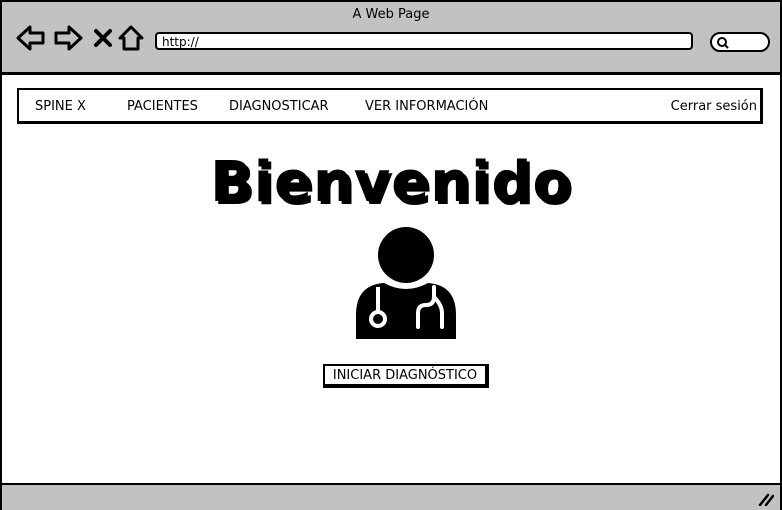  What do you see at coordinates (723, 43) in the screenshot?
I see `search-icon` at bounding box center [723, 43].